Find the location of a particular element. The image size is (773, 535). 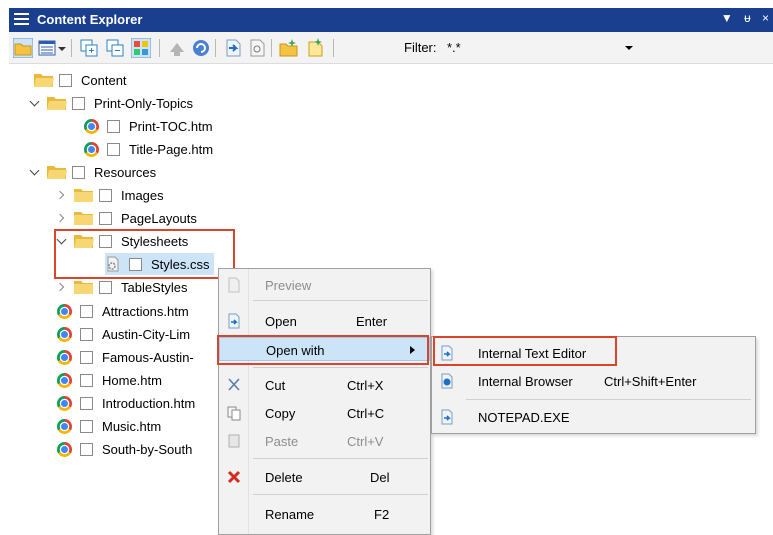

tree-item-print-toc: Print-TOC.htm is located at coordinates (147, 126).